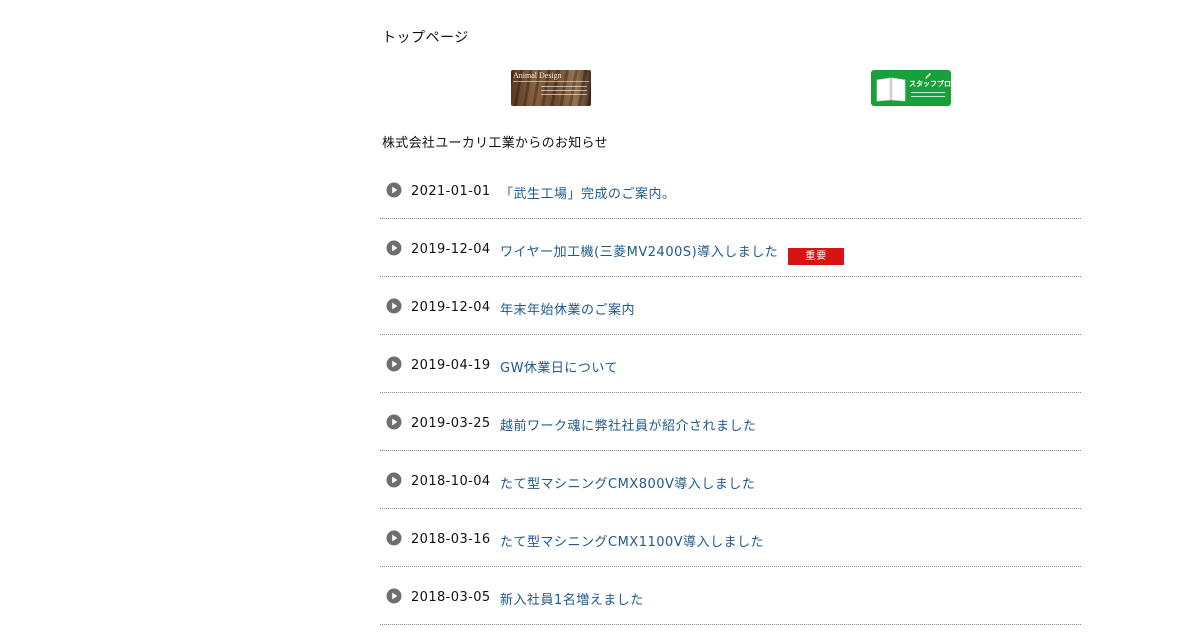  I want to click on news-item: 2018-03-16 たて型マシニングCMX1100V導入しました, so click(730, 538).